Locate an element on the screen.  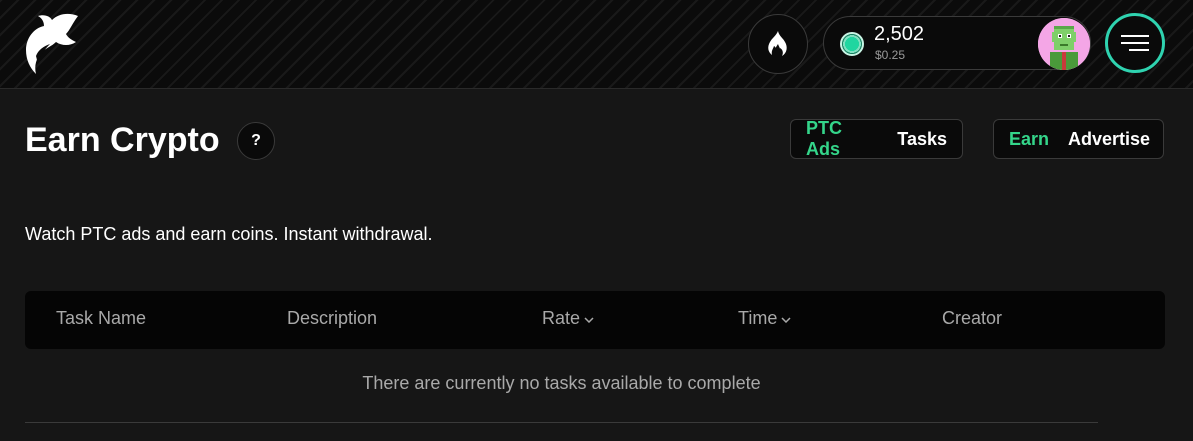
mode-toggle: Earn Advertise is located at coordinates (1078, 139).